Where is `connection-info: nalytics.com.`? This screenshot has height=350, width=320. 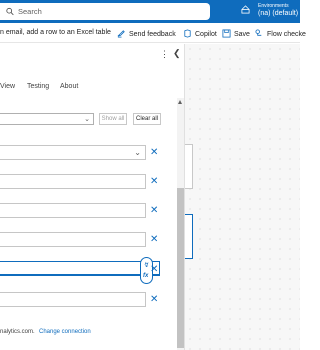
connection-info: nalytics.com. is located at coordinates (17, 332).